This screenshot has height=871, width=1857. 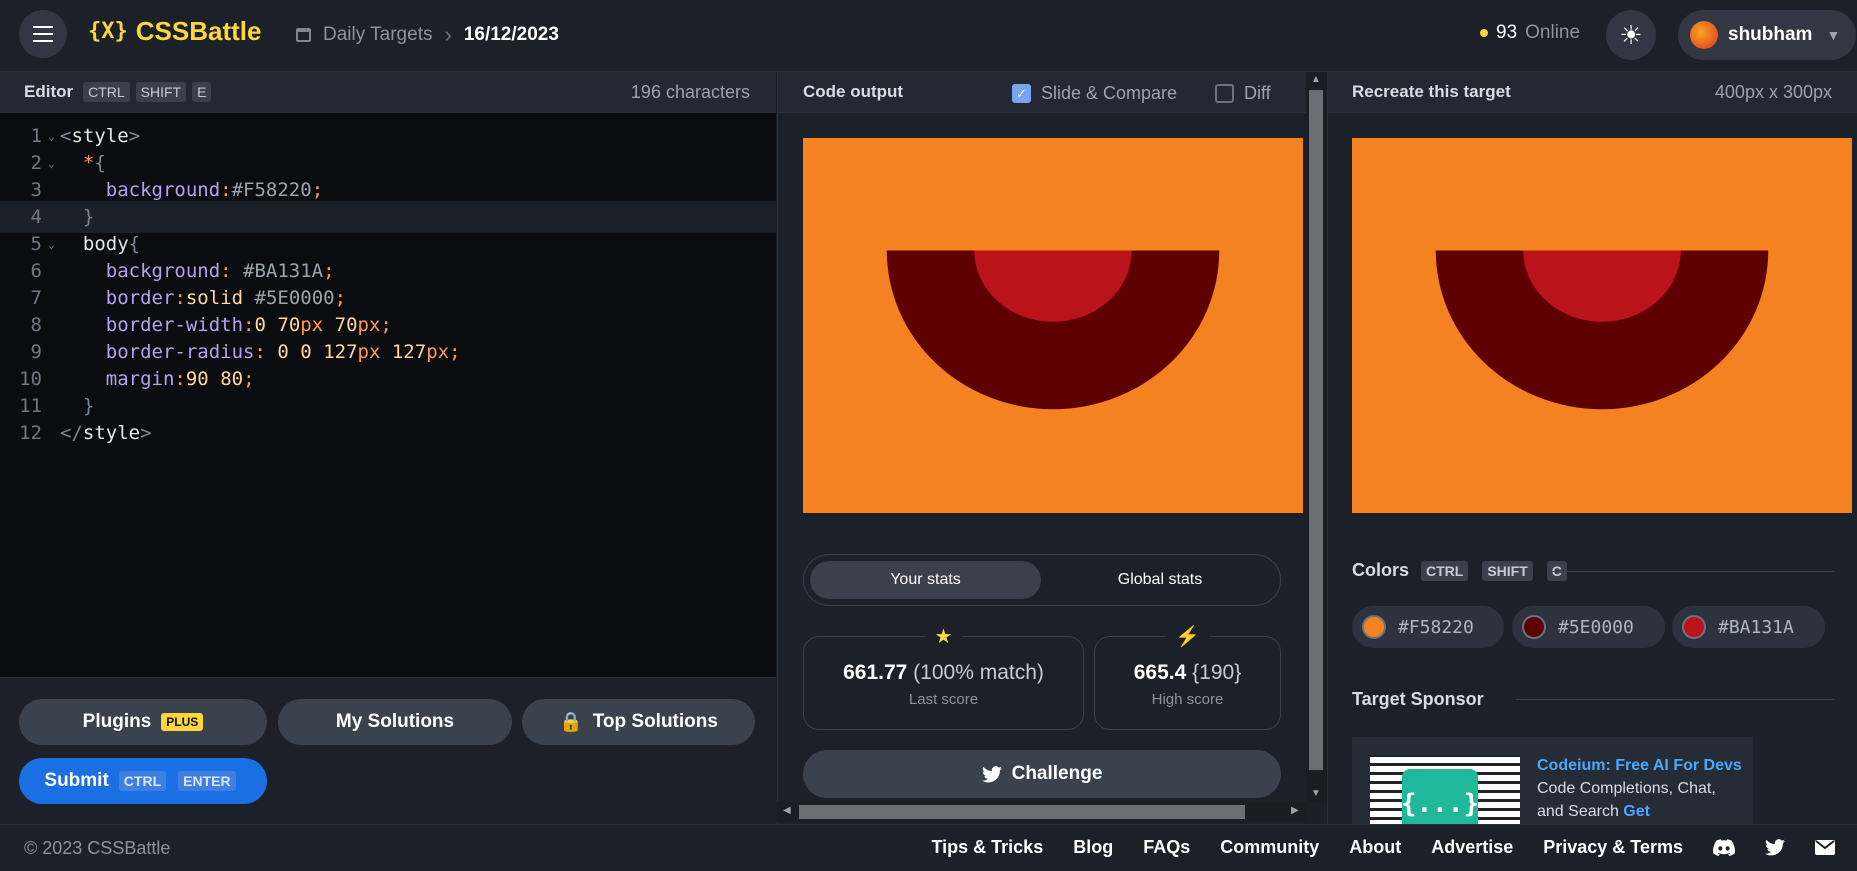 What do you see at coordinates (117, 721) in the screenshot?
I see `plugins-label: Plugins` at bounding box center [117, 721].